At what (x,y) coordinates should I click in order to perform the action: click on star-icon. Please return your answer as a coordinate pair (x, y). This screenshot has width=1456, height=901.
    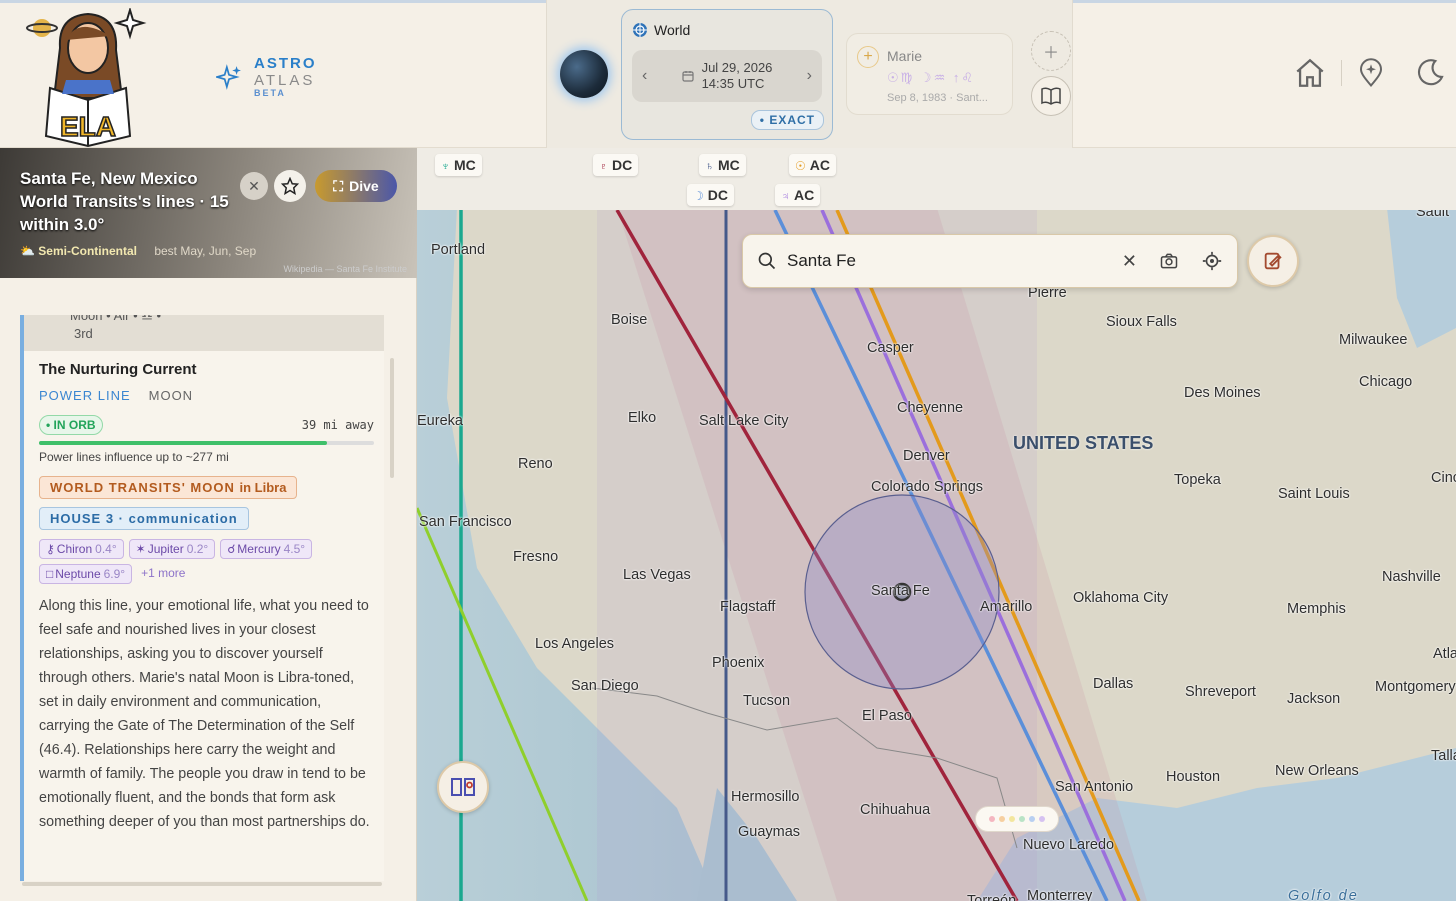
    Looking at the image, I should click on (290, 186).